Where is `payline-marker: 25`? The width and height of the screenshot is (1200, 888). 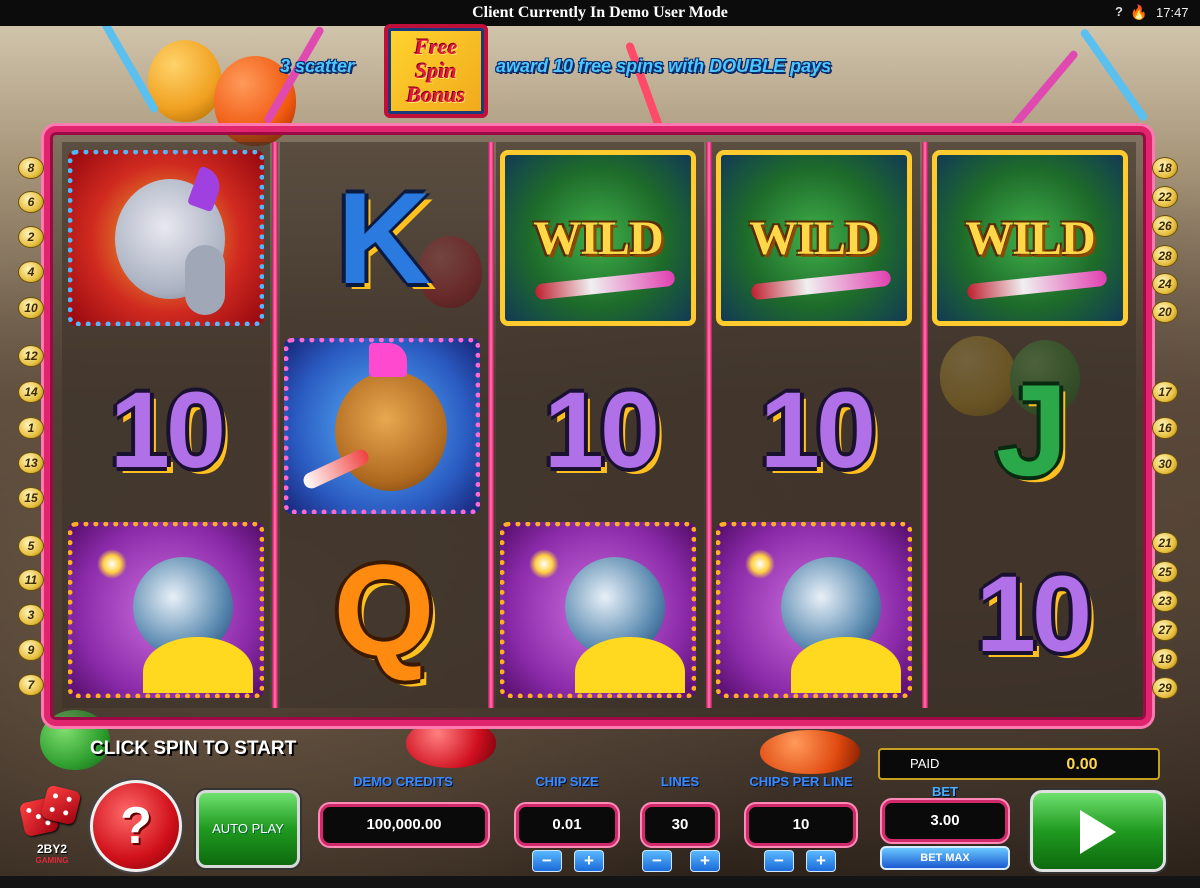
payline-marker: 25 is located at coordinates (1165, 572).